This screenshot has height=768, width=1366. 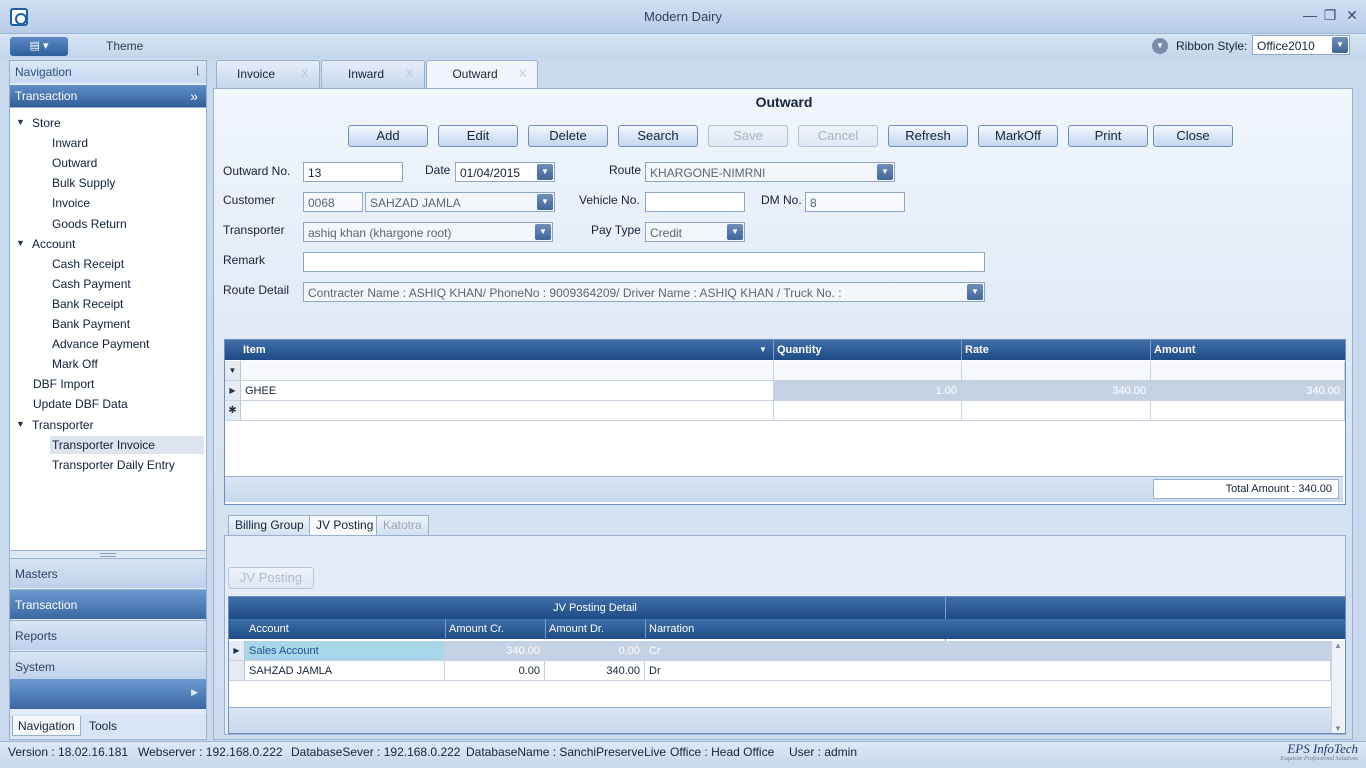 What do you see at coordinates (568, 136) in the screenshot?
I see `delete-button: Delete` at bounding box center [568, 136].